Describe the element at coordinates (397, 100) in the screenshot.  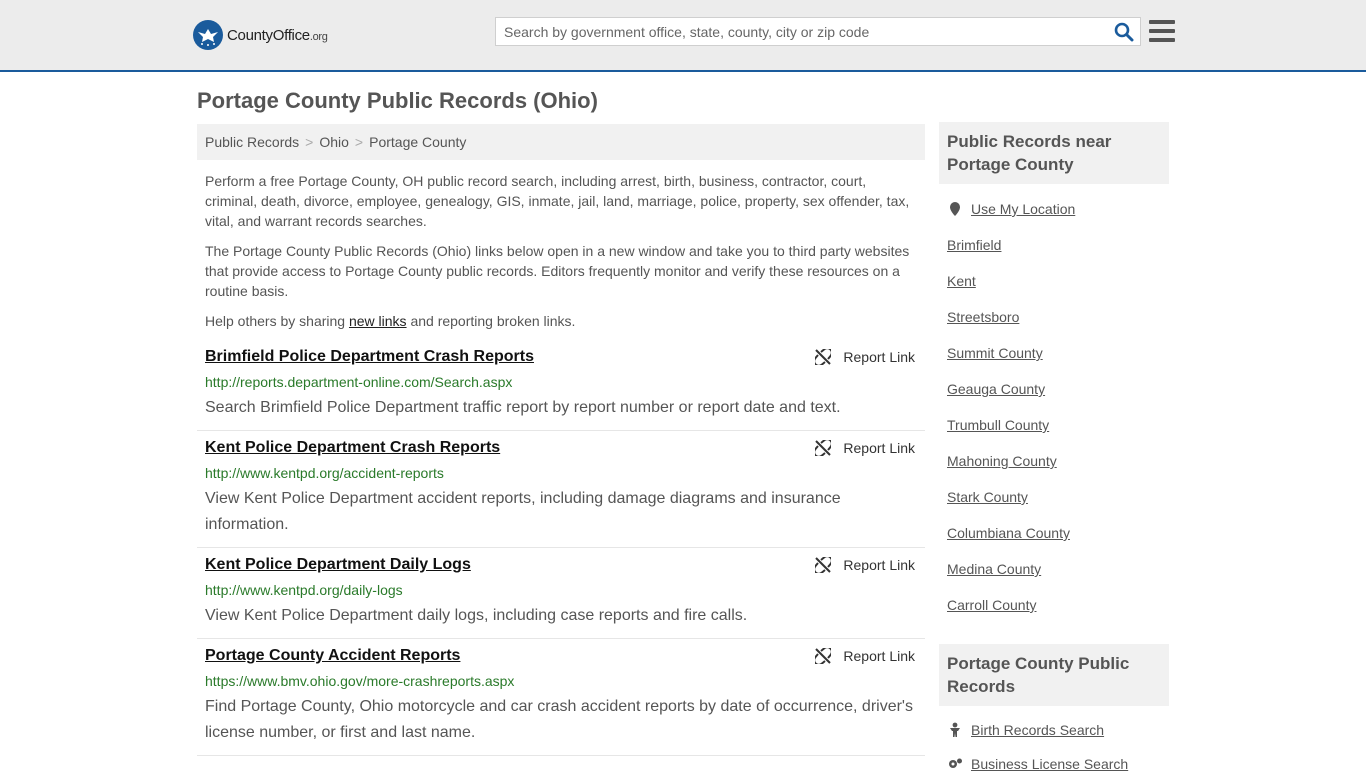
I see `page-title: Portage County Public Records (Ohio)` at that location.